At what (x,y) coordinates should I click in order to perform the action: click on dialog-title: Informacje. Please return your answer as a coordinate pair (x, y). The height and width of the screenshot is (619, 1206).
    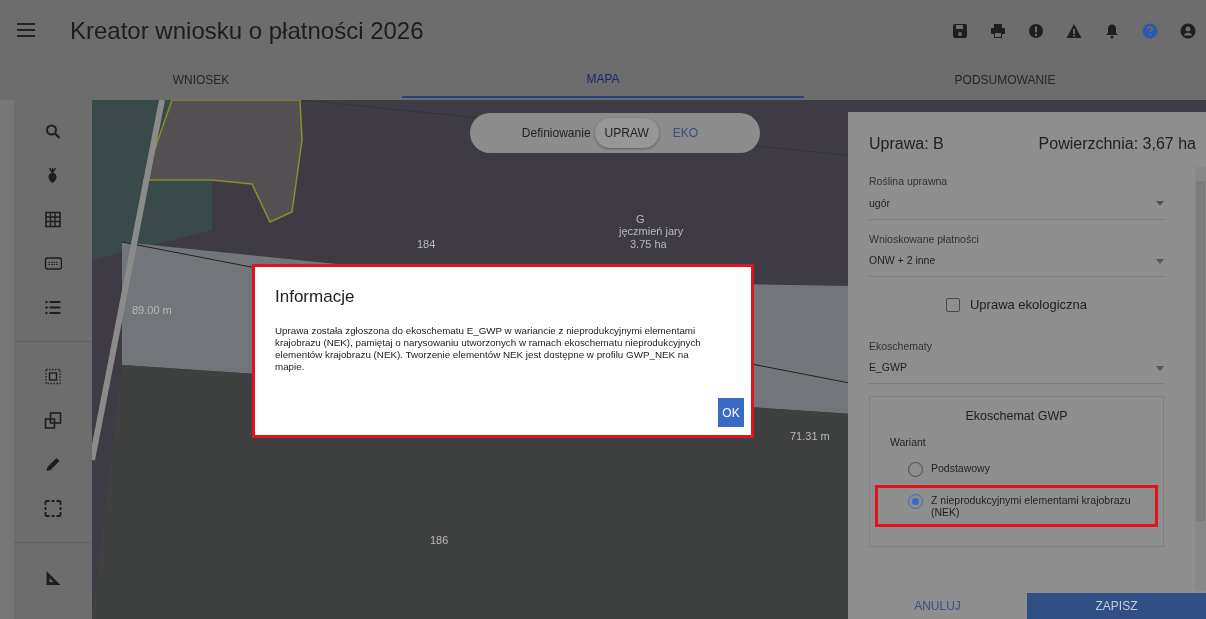
    Looking at the image, I should click on (315, 297).